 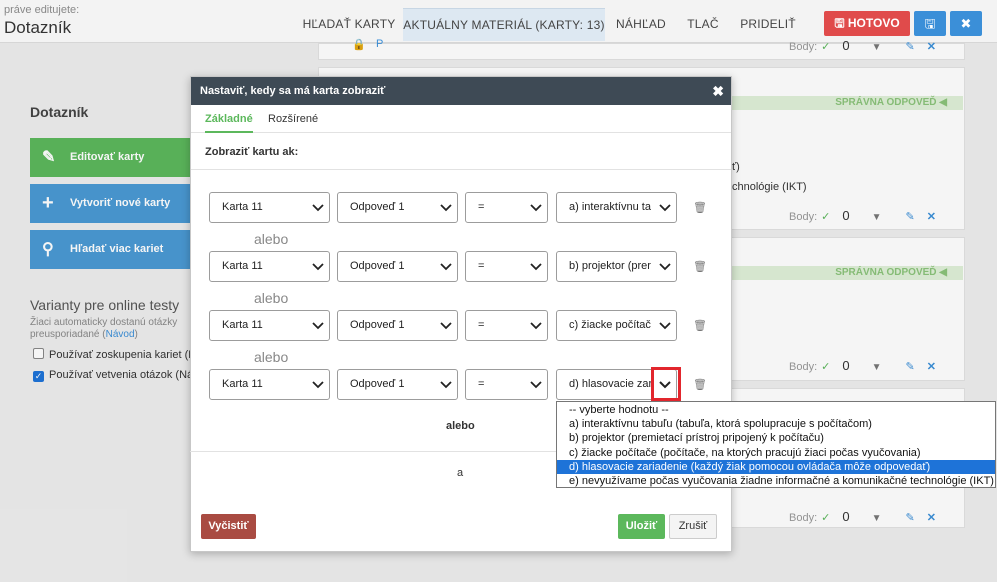 I want to click on dialog-title: Nastaviť, kedy sa má karta zobraziť, so click(x=293, y=91).